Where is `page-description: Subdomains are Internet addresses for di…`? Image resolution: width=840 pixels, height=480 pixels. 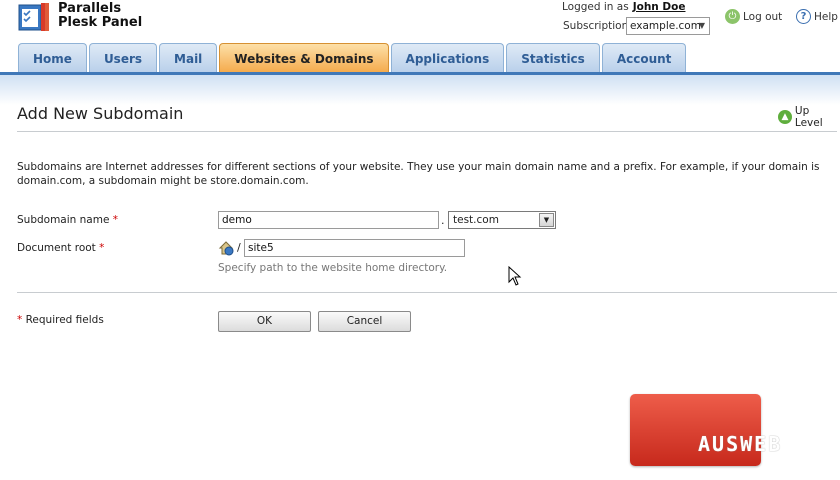 page-description: Subdomains are Internet addresses for di… is located at coordinates (418, 174).